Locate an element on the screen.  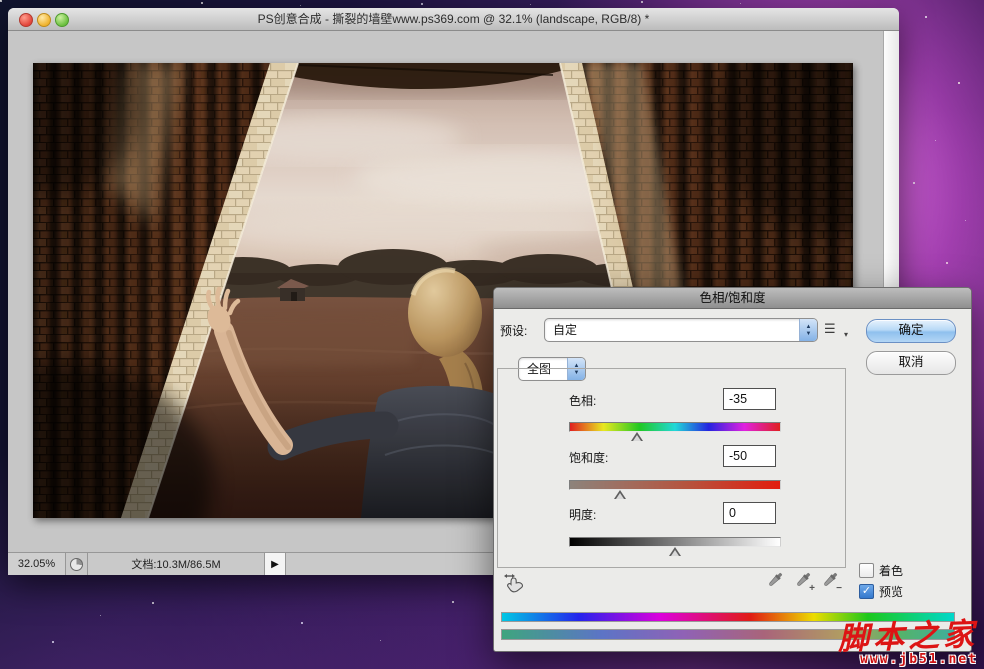
cancel-button: 取消 is located at coordinates (911, 363).